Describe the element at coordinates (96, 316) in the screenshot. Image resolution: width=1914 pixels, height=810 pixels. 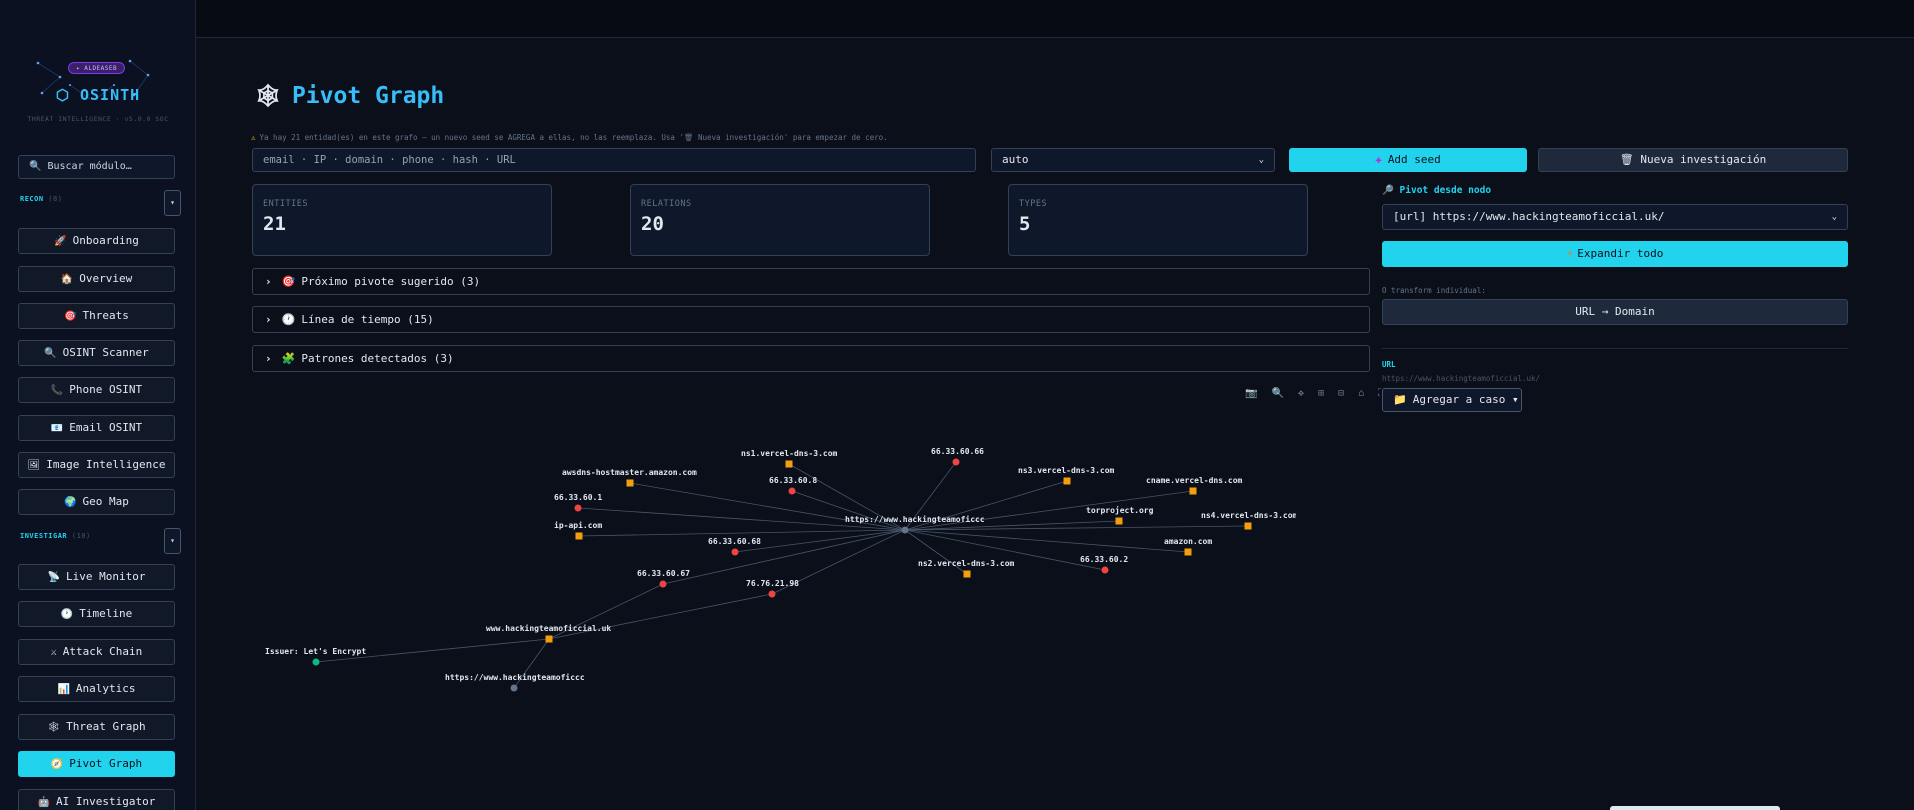
I see `sidebar-item-threats: 🎯 Threats` at that location.